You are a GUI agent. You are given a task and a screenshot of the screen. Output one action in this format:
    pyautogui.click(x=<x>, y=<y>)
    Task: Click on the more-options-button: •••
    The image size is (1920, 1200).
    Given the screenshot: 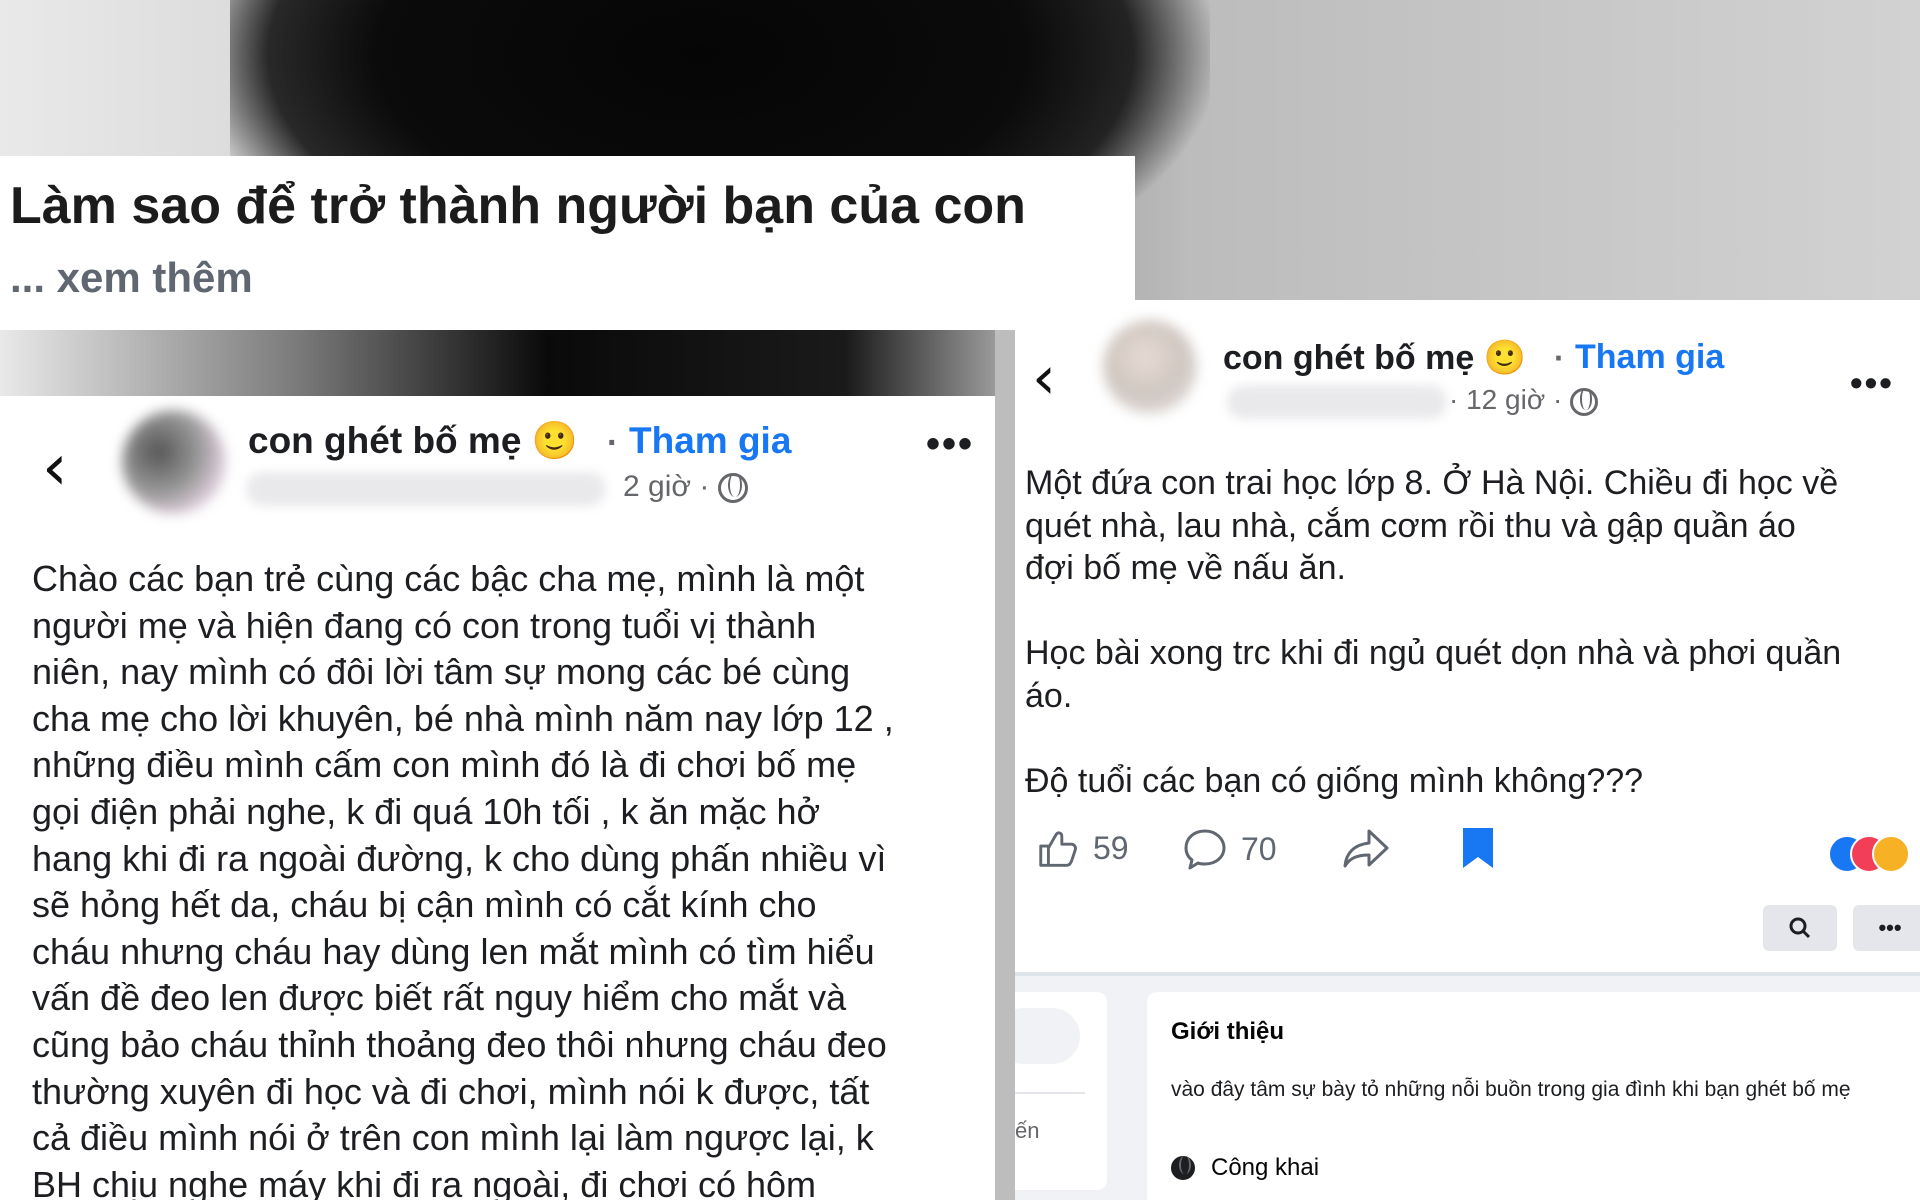 What is the action you would take?
    pyautogui.click(x=1886, y=928)
    